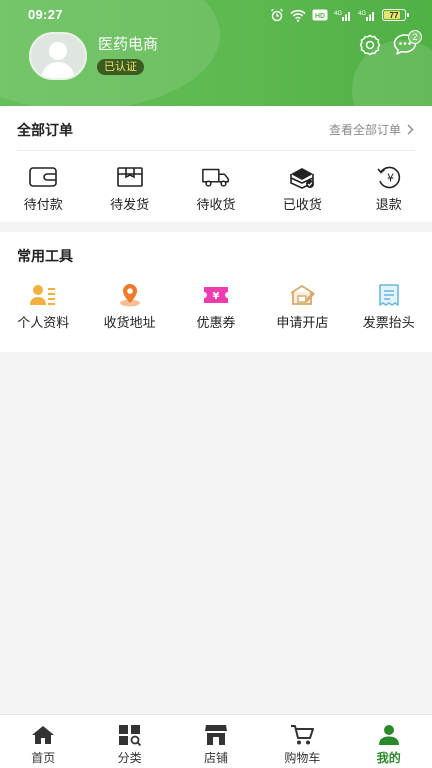  I want to click on store-icon, so click(216, 735).